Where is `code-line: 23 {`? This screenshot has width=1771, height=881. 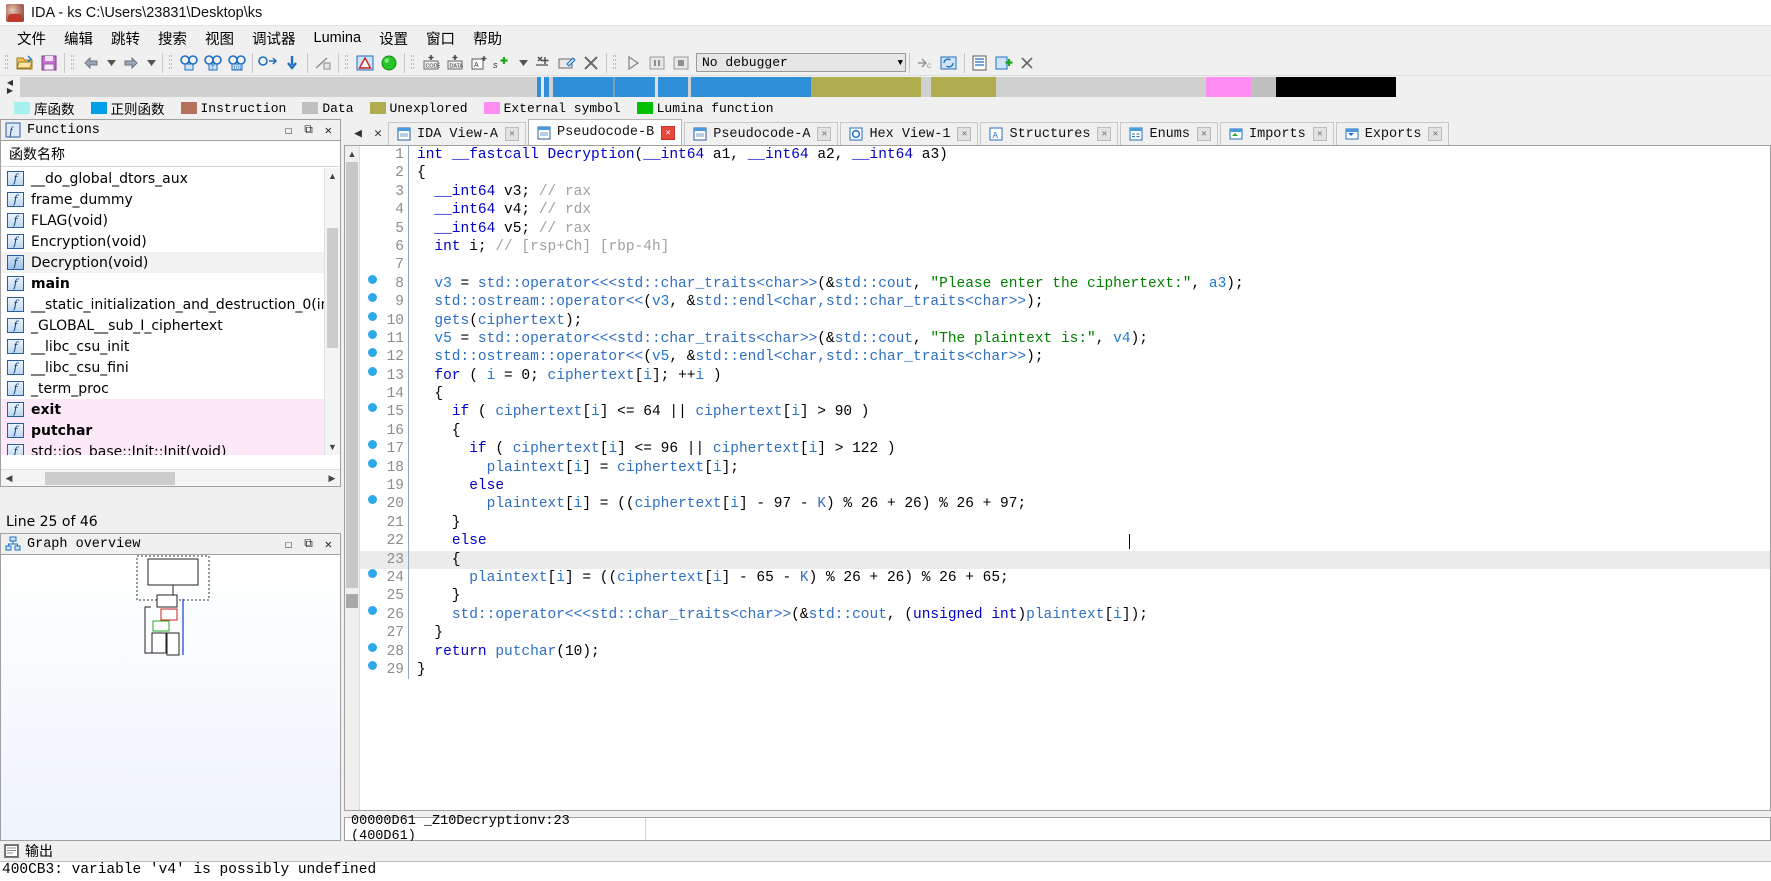 code-line: 23 { is located at coordinates (1065, 559).